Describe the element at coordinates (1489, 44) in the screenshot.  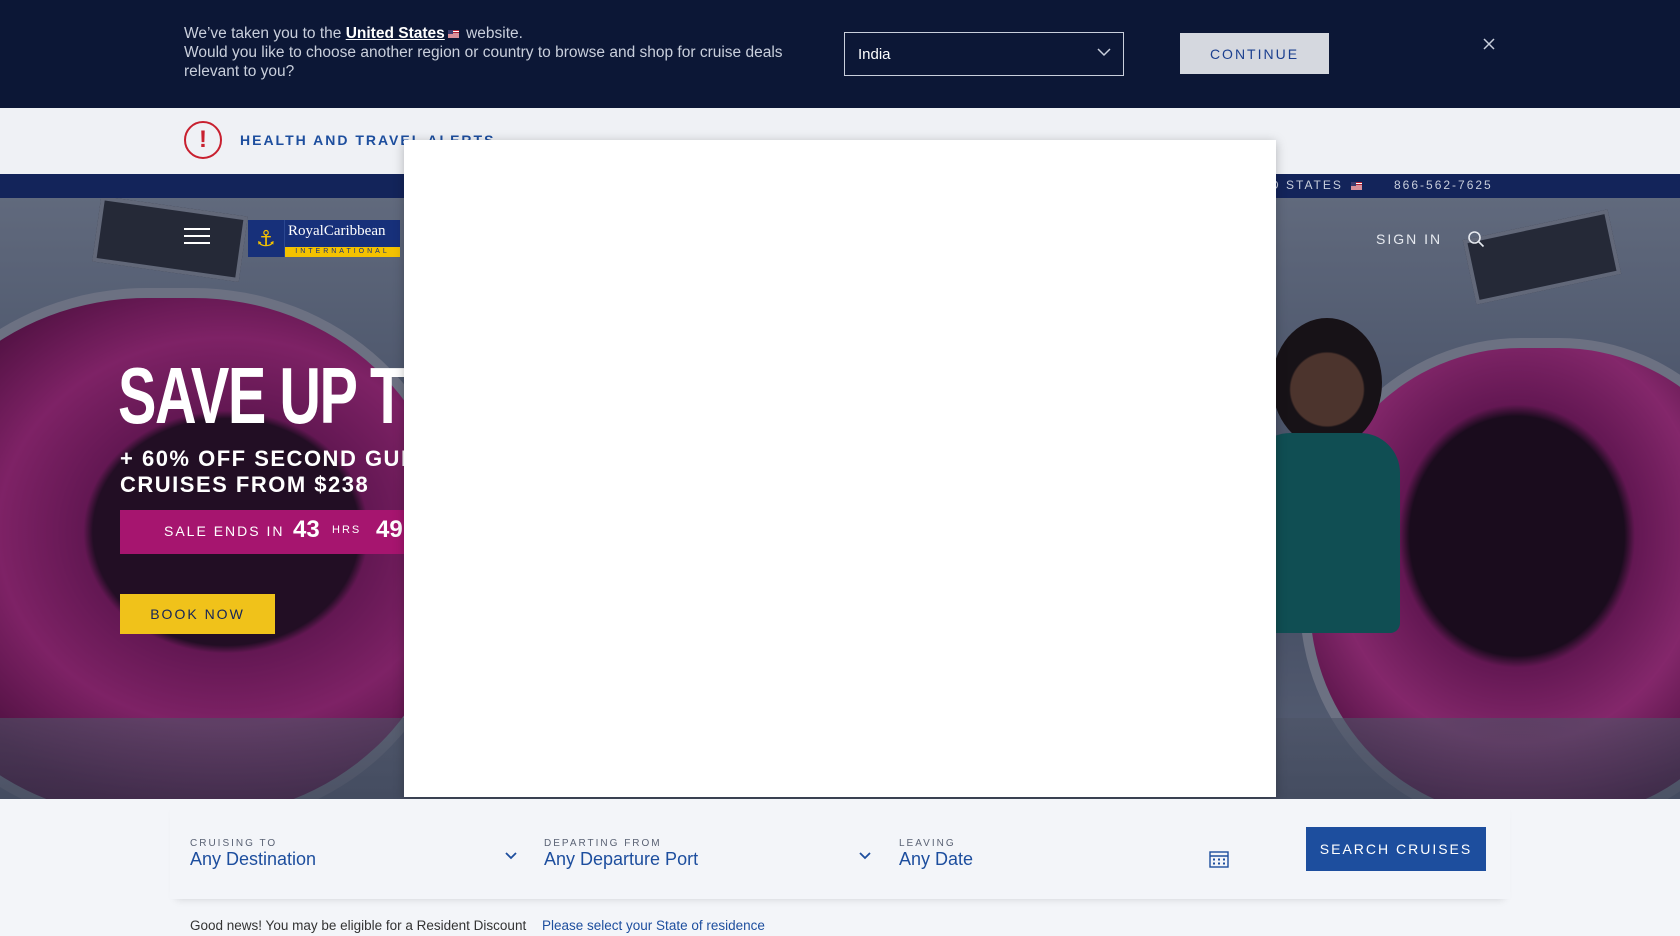
I see `close-icon` at that location.